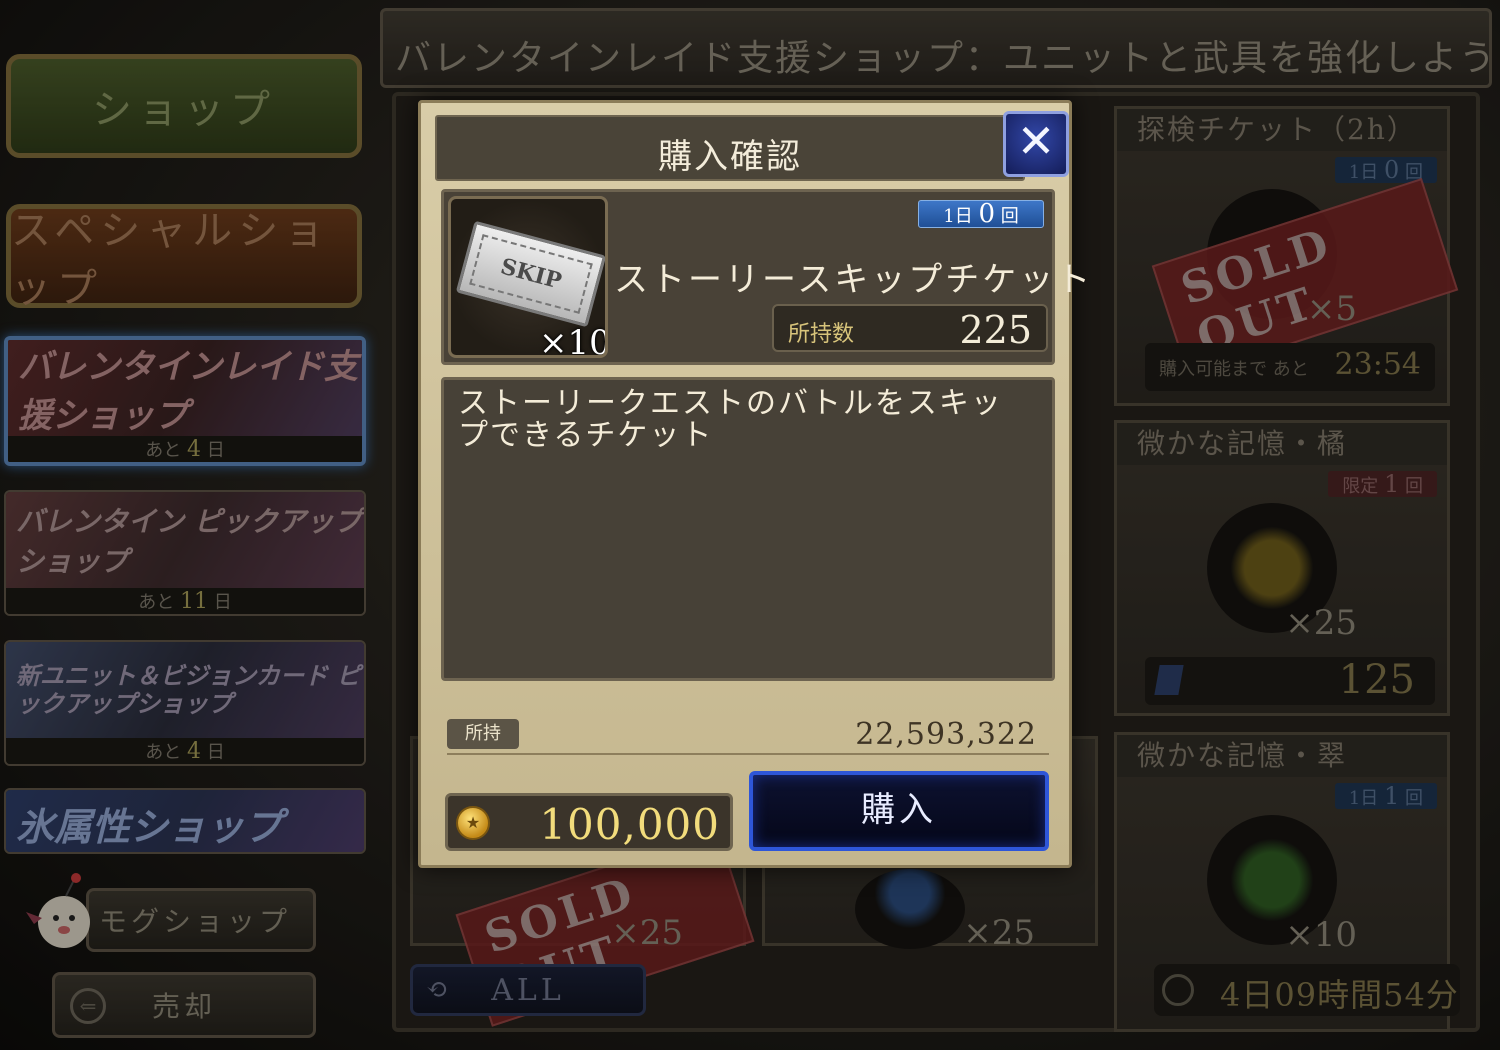 This screenshot has height=1050, width=1500. What do you see at coordinates (986, 214) in the screenshot?
I see `limit-num: 0` at bounding box center [986, 214].